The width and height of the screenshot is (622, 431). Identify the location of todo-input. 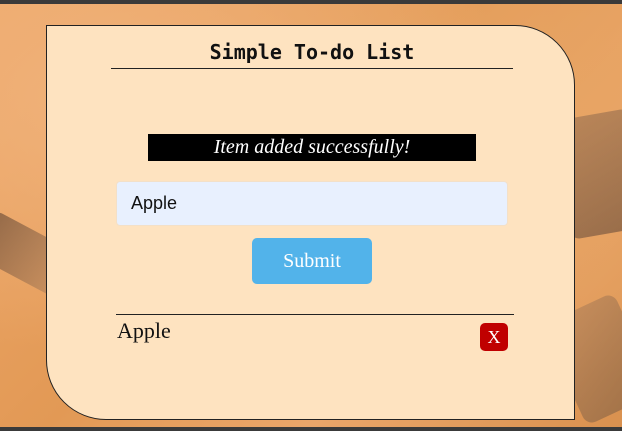
(312, 203).